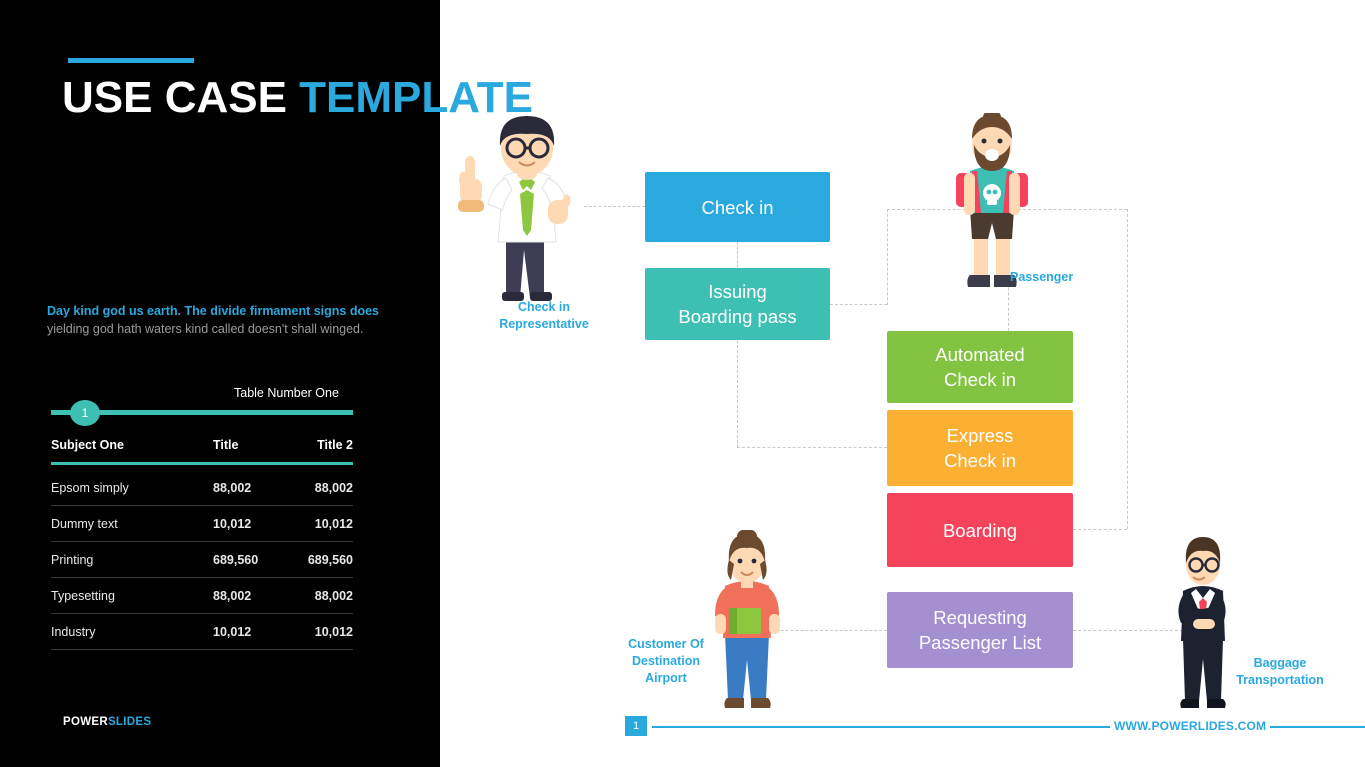  I want to click on table-caption: Table Number One, so click(286, 393).